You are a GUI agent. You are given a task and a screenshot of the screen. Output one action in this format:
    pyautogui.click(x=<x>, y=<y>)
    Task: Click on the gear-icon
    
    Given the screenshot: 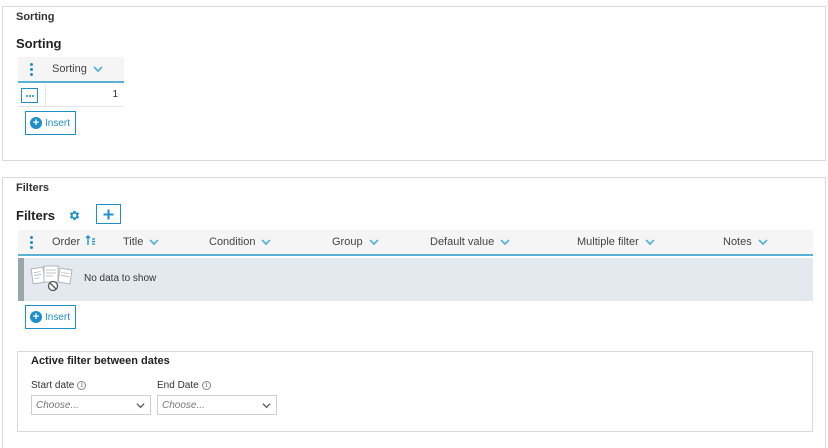 What is the action you would take?
    pyautogui.click(x=74, y=215)
    